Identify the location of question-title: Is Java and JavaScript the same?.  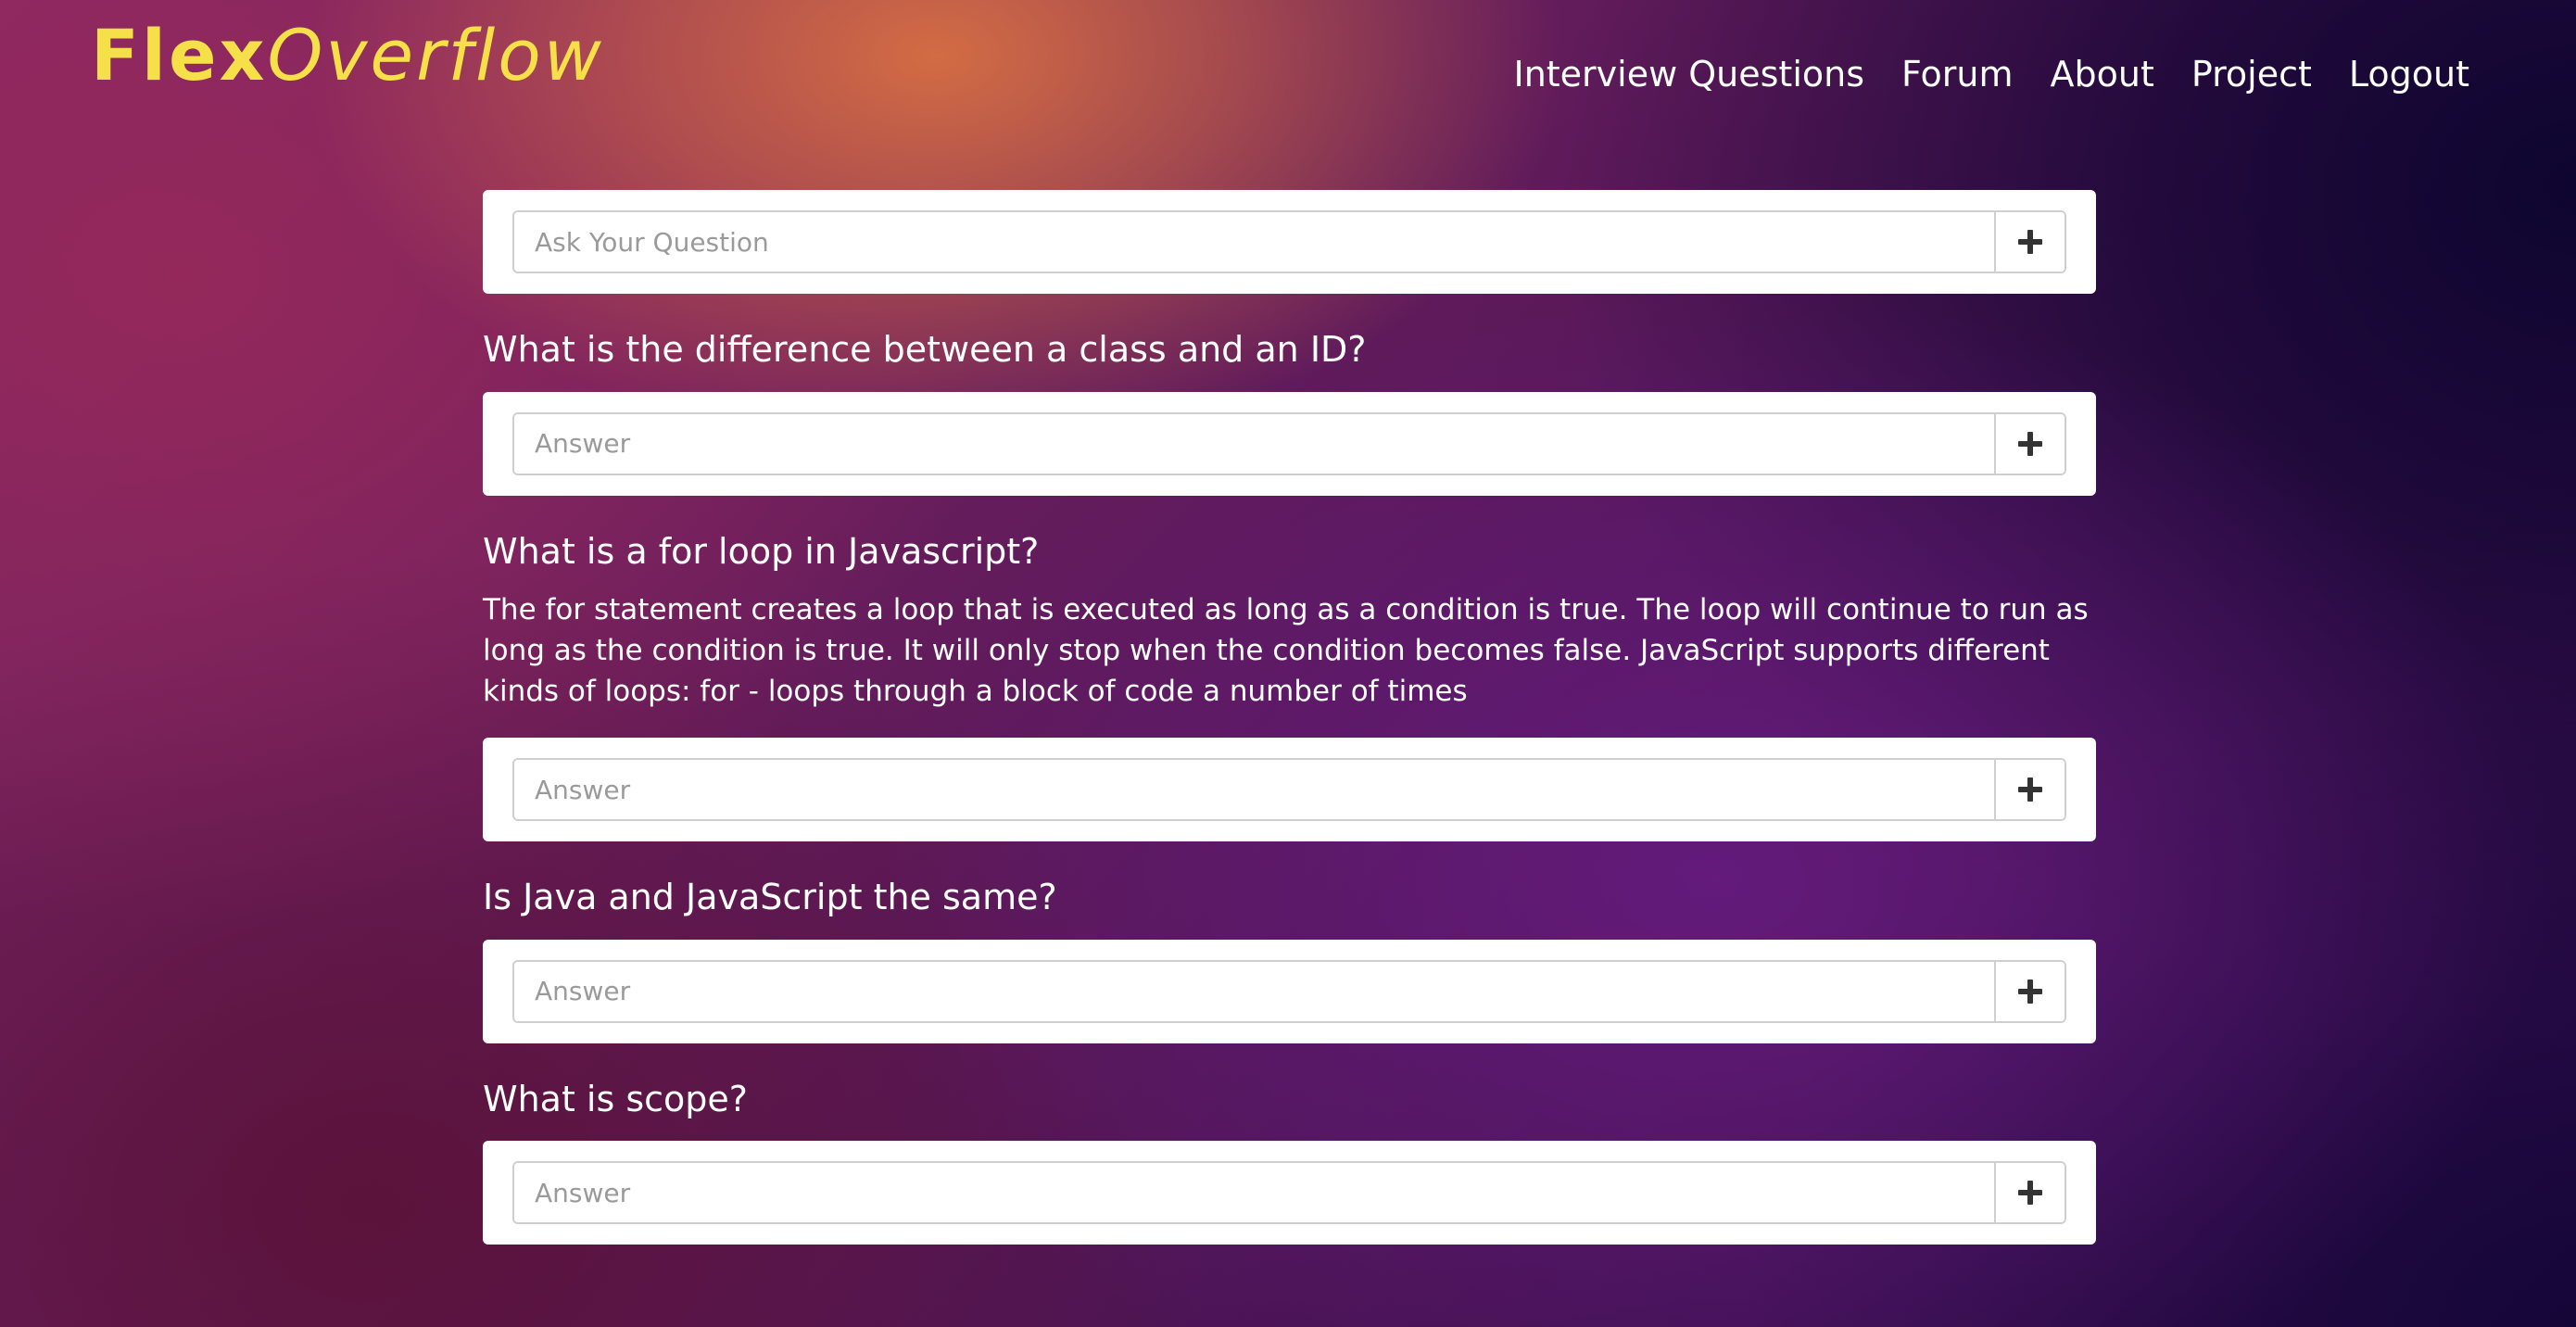
(770, 898).